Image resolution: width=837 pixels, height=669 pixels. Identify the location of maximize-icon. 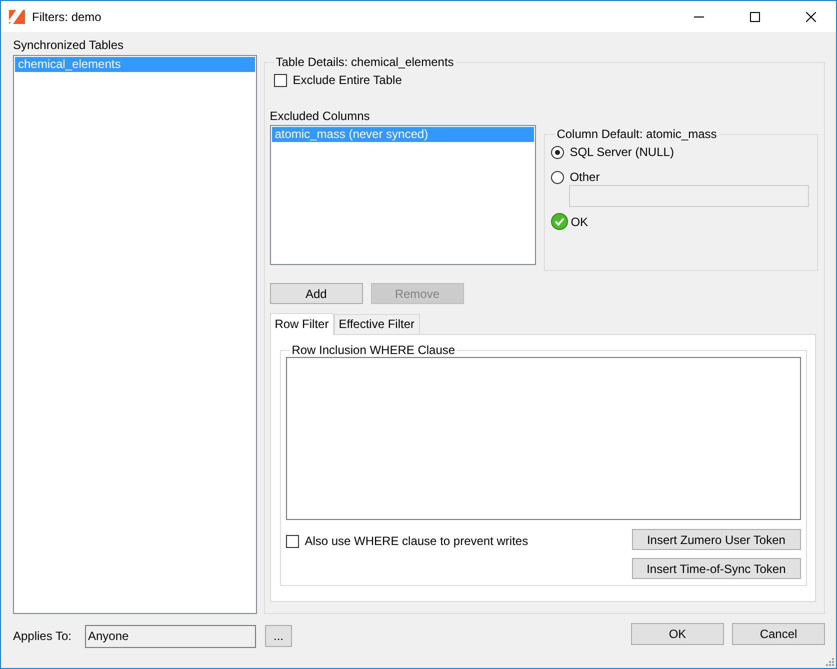
(755, 17).